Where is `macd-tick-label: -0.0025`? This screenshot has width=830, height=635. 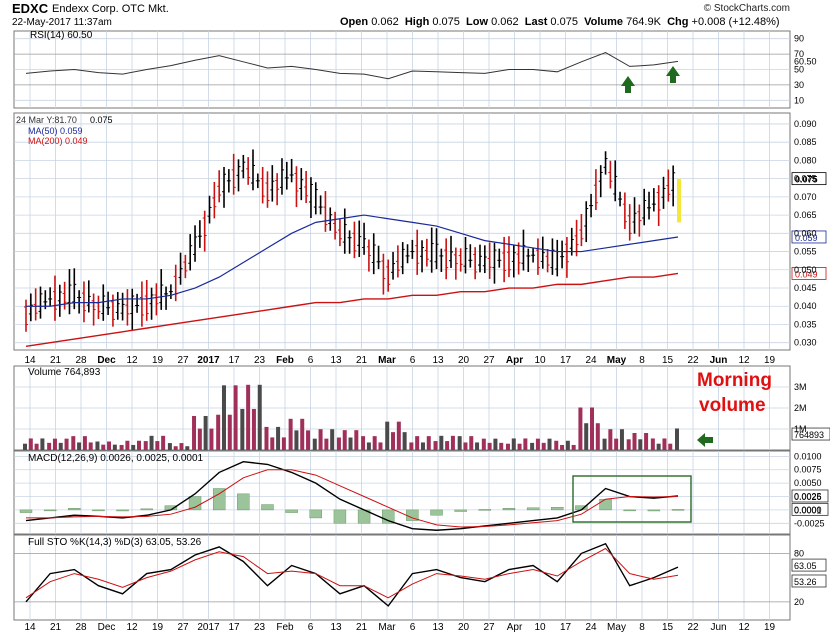
macd-tick-label: -0.0025 is located at coordinates (809, 523).